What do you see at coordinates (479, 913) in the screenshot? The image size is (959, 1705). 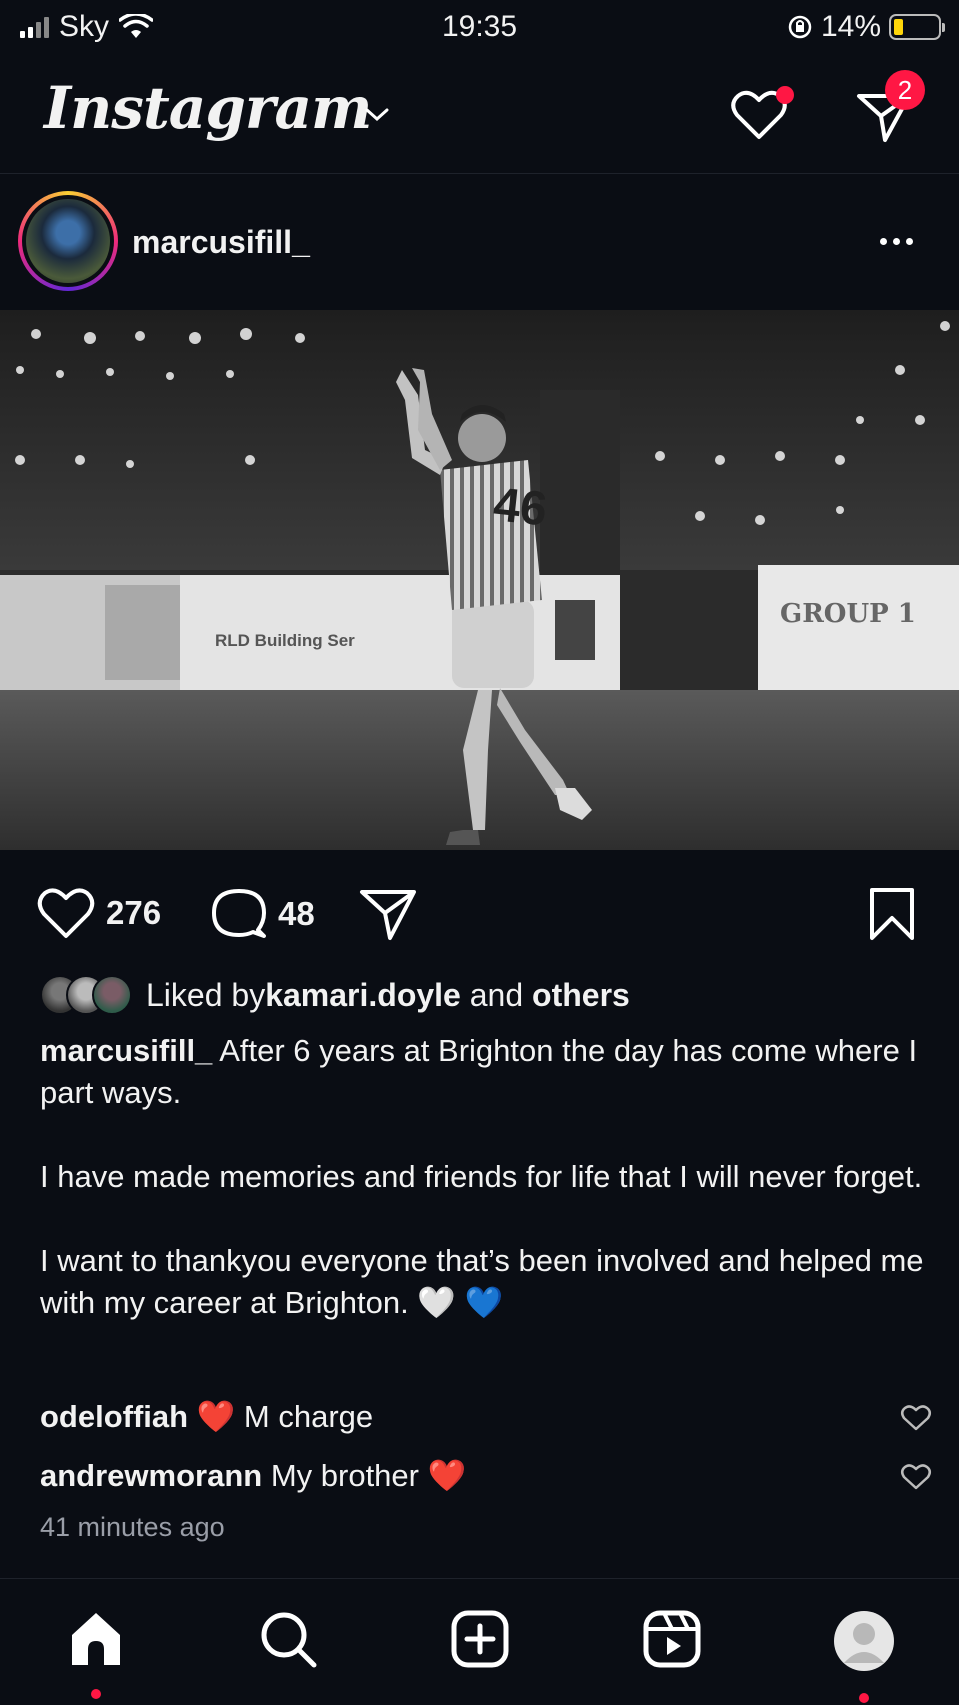 I see `post-actions: 276 48` at bounding box center [479, 913].